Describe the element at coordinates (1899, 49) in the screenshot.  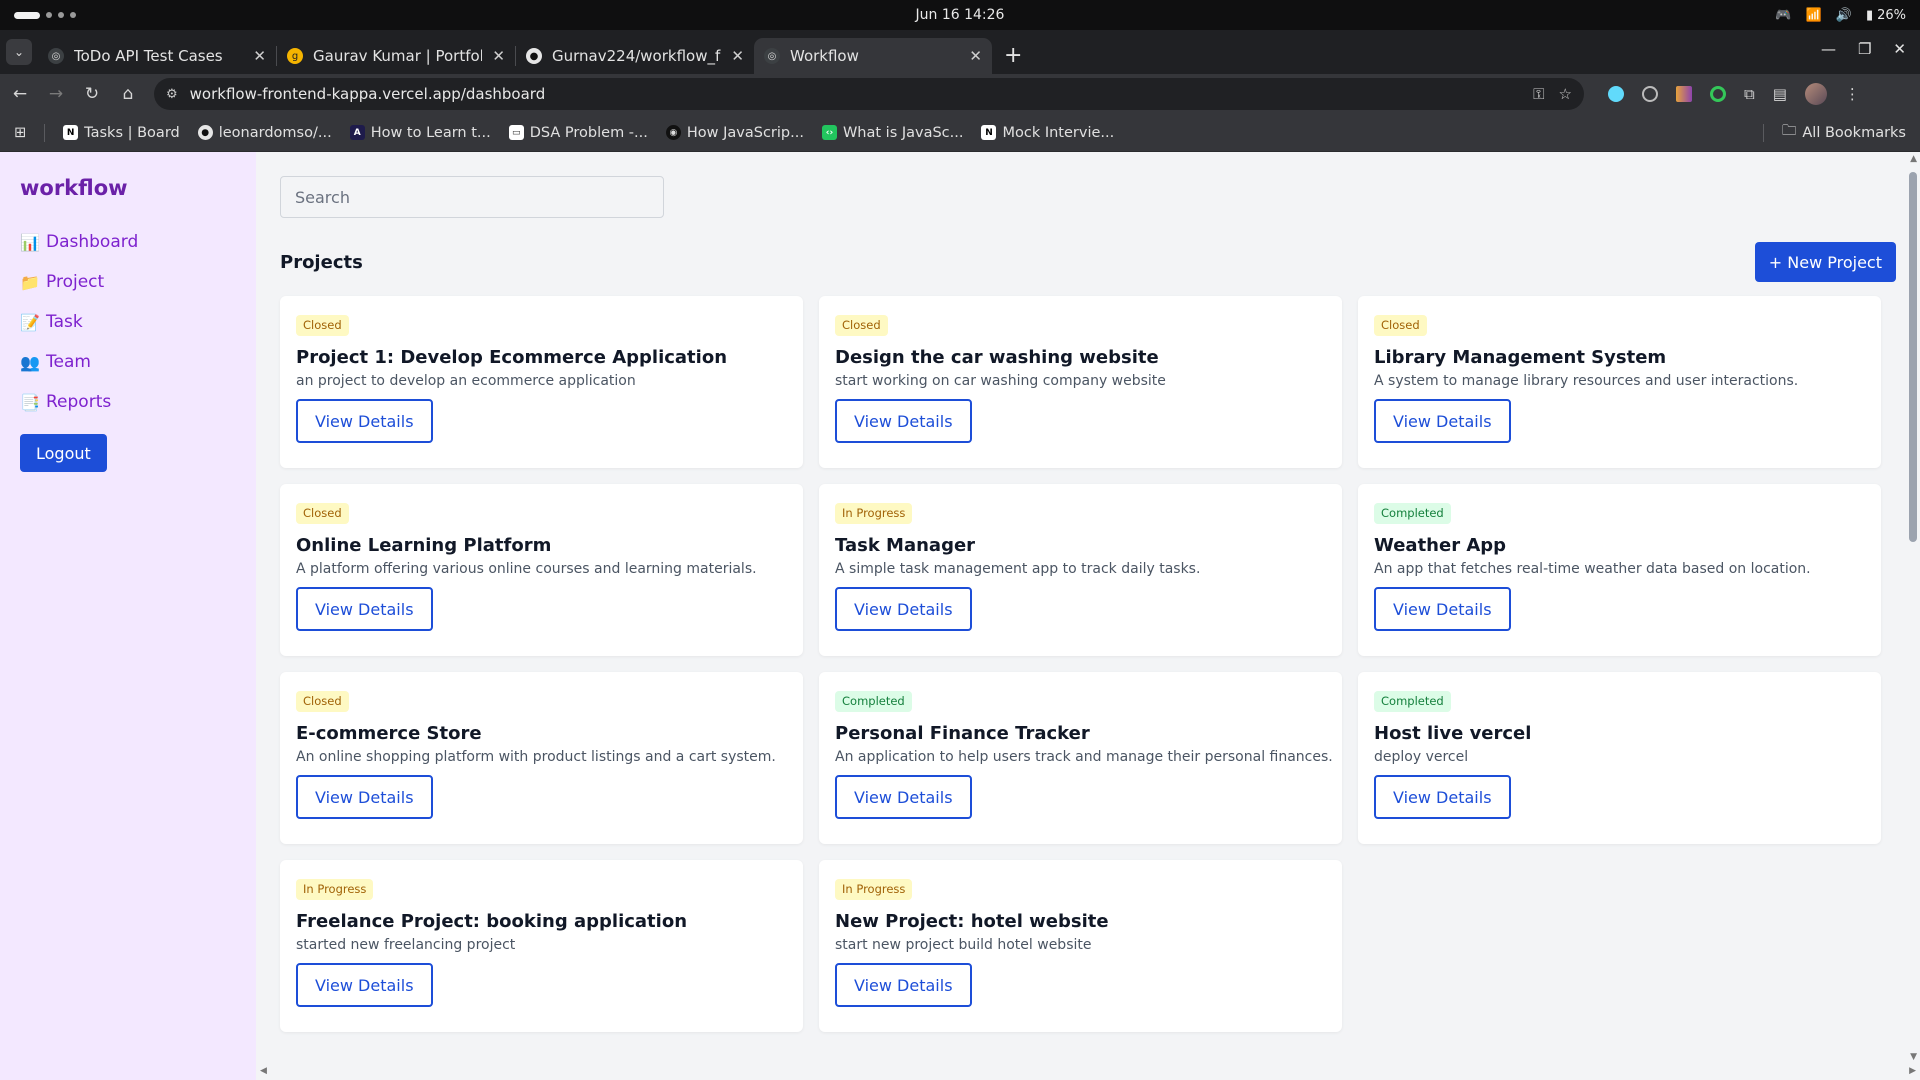
I see `close-window-icon: ✕` at that location.